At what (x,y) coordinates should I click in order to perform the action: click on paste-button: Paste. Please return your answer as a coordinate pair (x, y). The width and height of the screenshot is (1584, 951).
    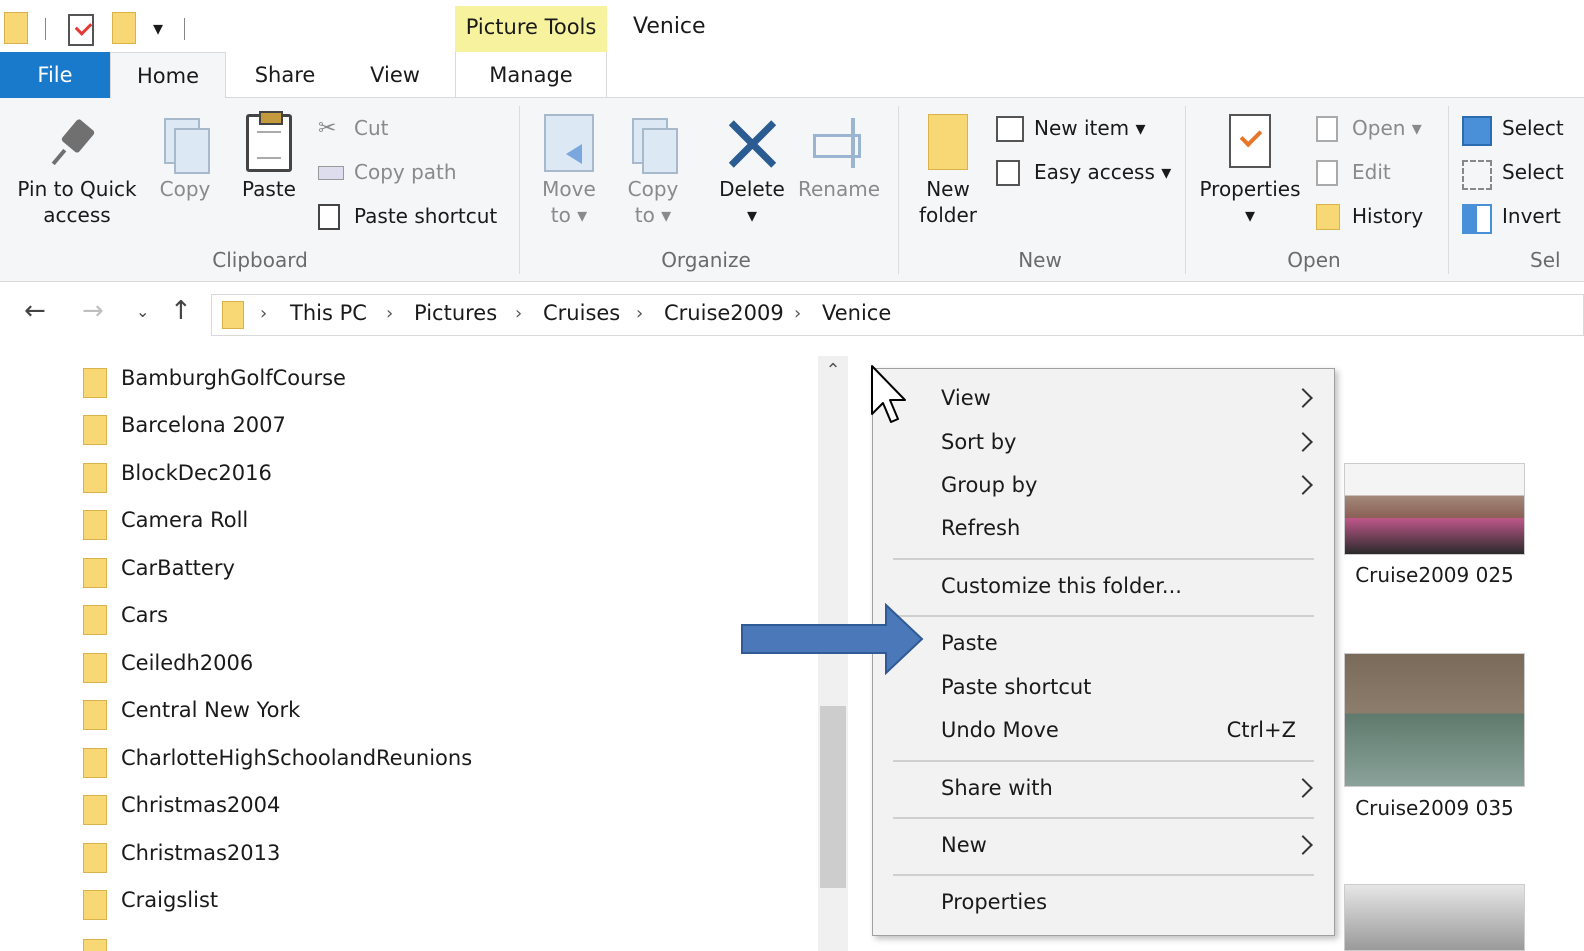
    Looking at the image, I should click on (269, 156).